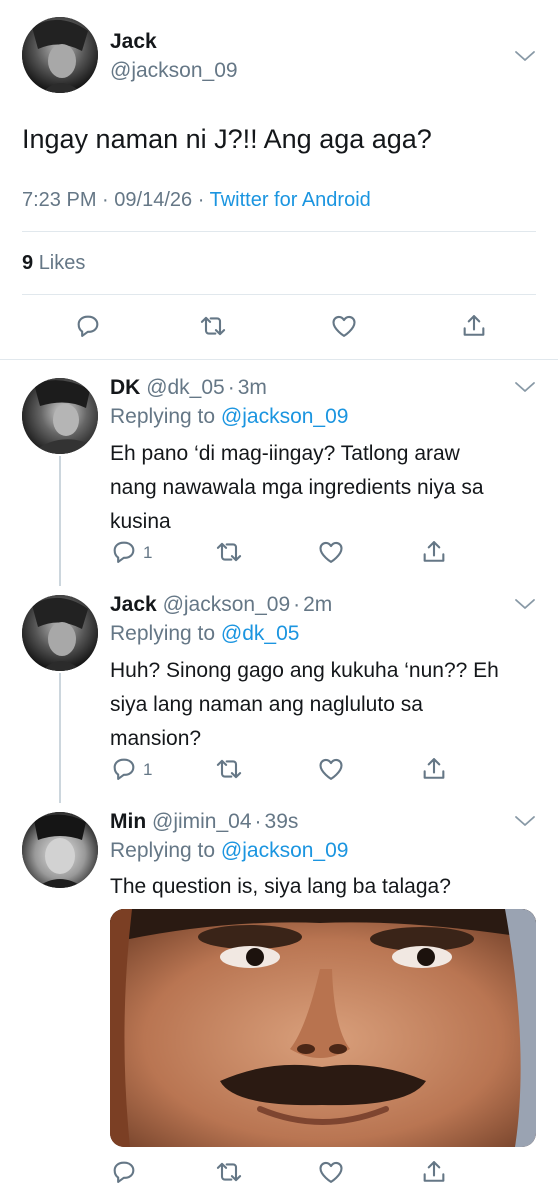 This screenshot has width=558, height=1199. What do you see at coordinates (125, 387) in the screenshot?
I see `author-name: DK` at bounding box center [125, 387].